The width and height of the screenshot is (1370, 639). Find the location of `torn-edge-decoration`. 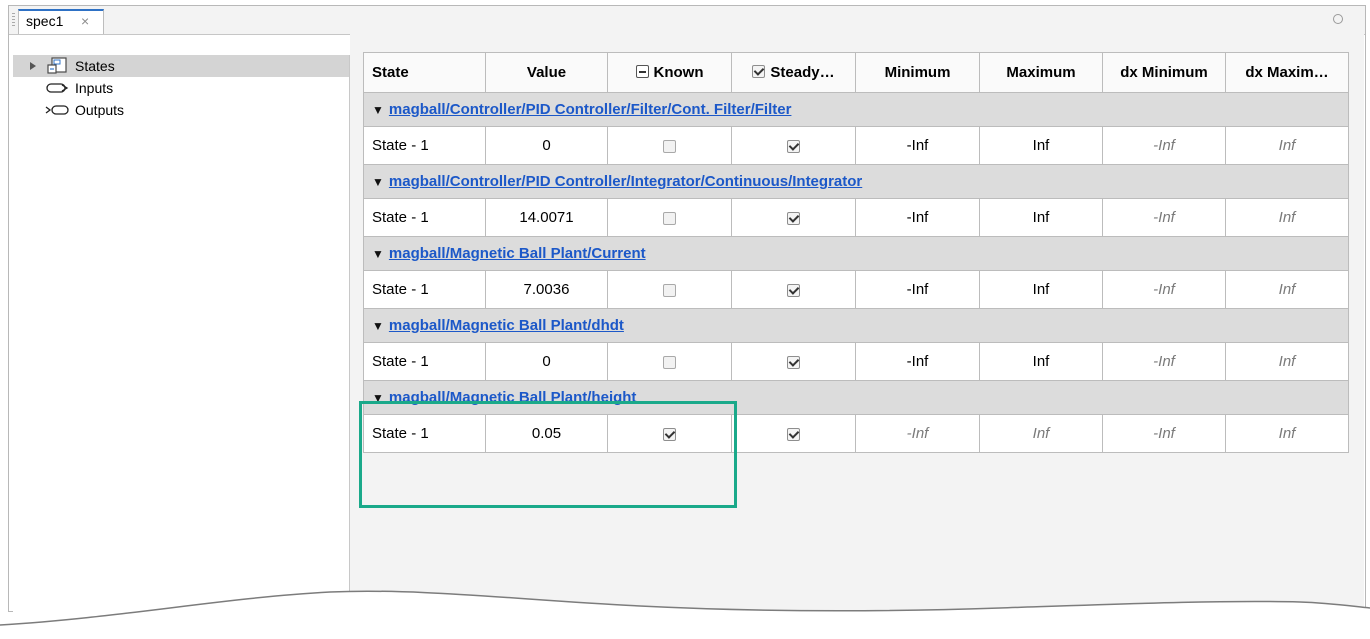

torn-edge-decoration is located at coordinates (685, 614).